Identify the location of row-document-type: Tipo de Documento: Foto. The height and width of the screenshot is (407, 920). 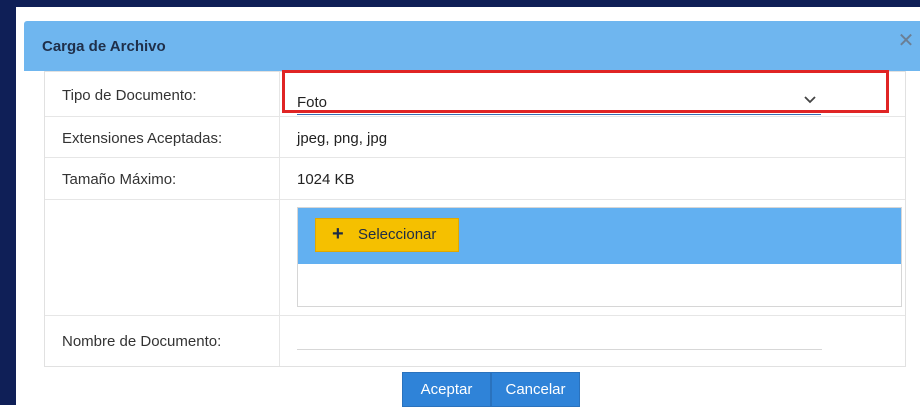
(475, 94).